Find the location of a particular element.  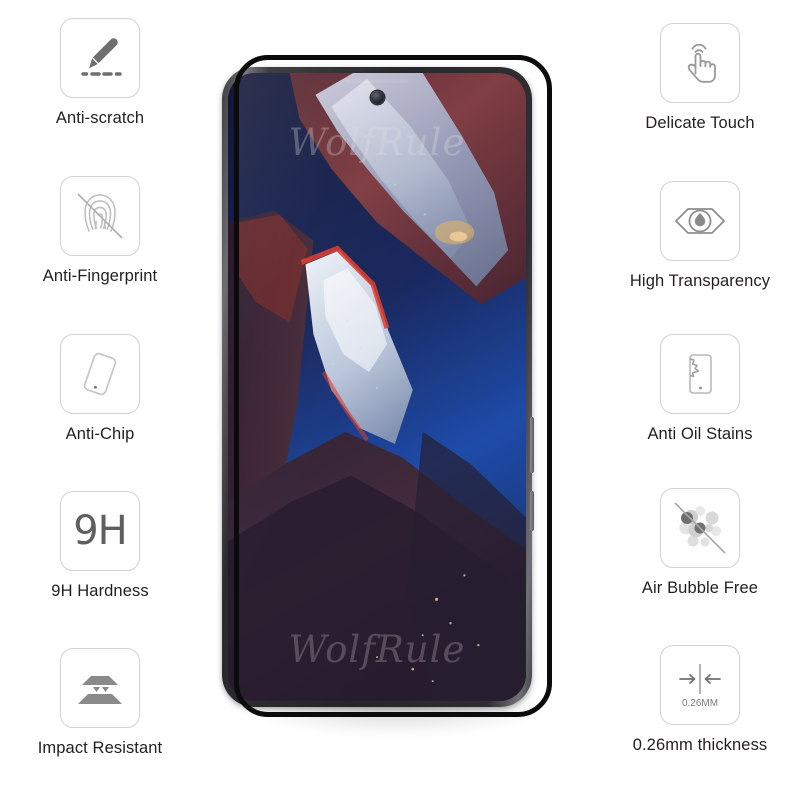

feature-9h-hardness: 9H 9H Hardness is located at coordinates (100, 546).